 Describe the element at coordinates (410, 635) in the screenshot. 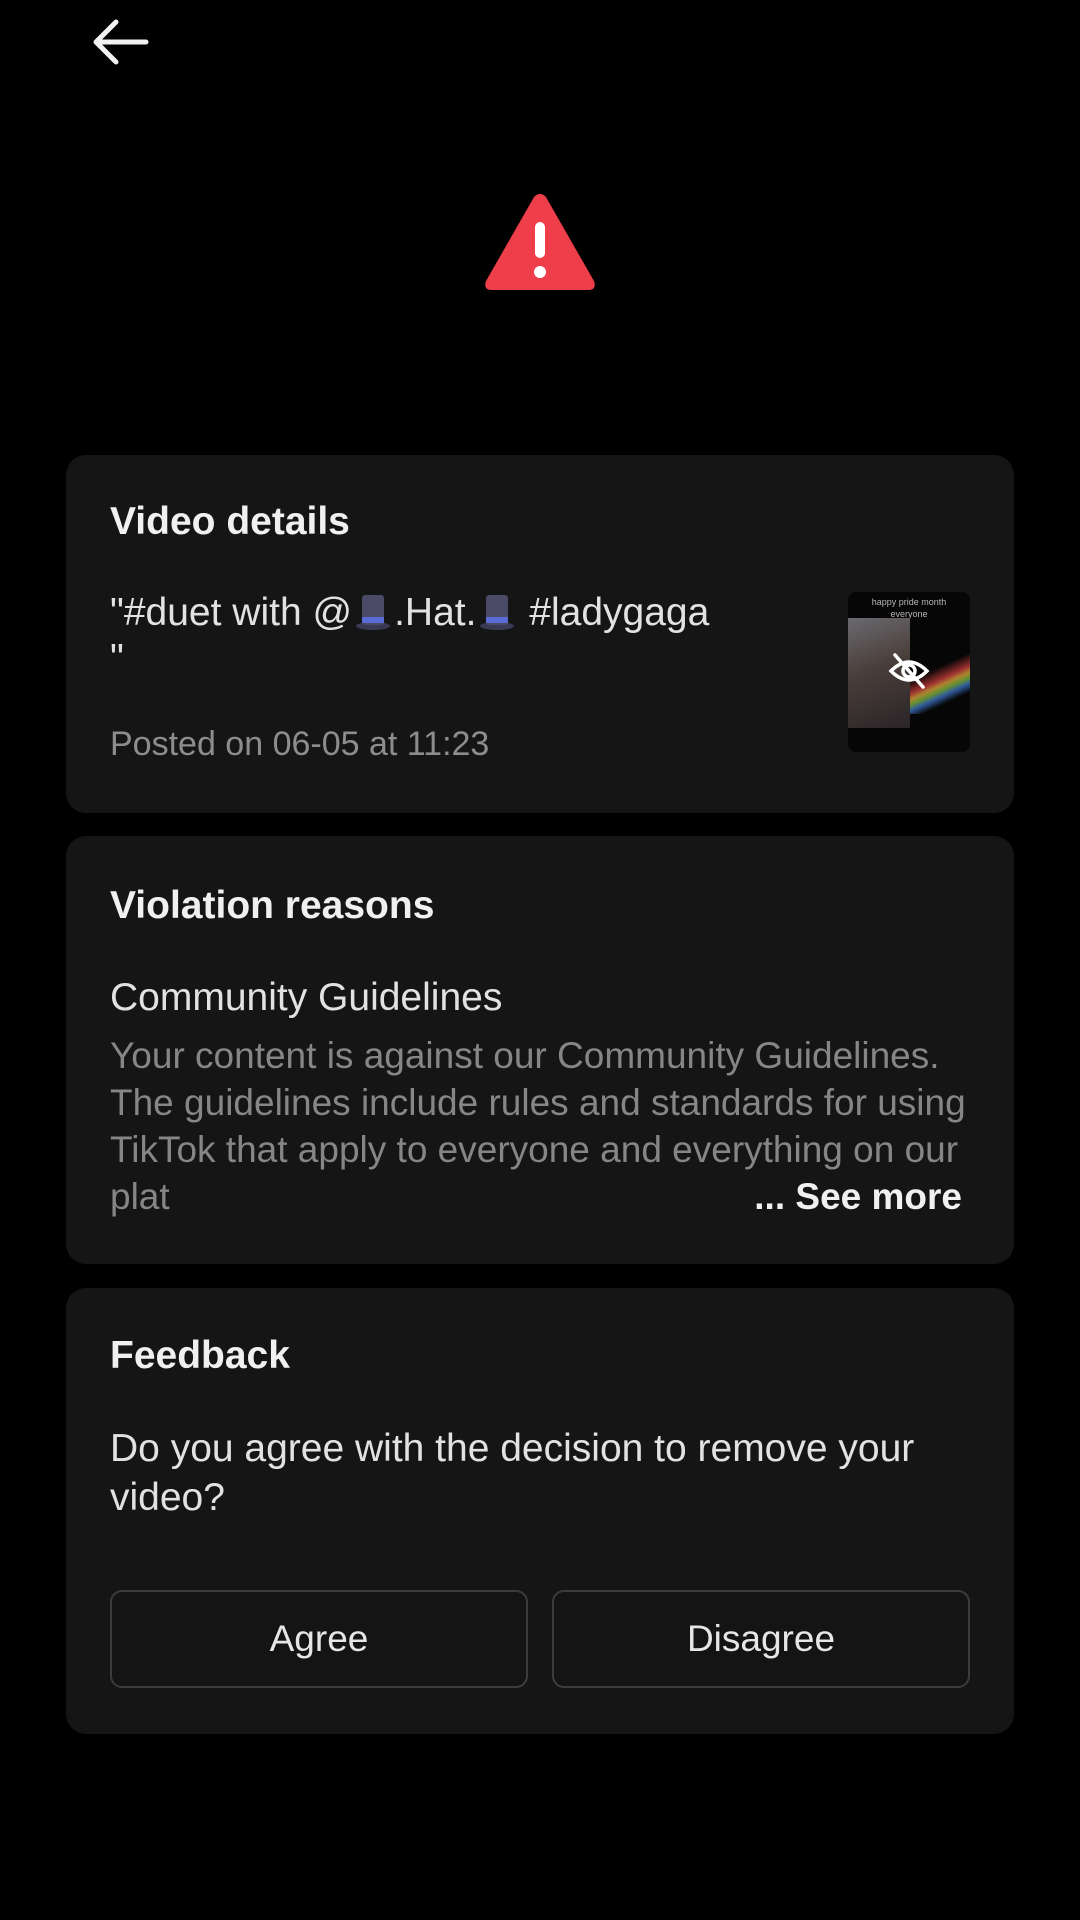

I see `video-caption: "#duet with @ .Hat. #ladygaga "` at that location.